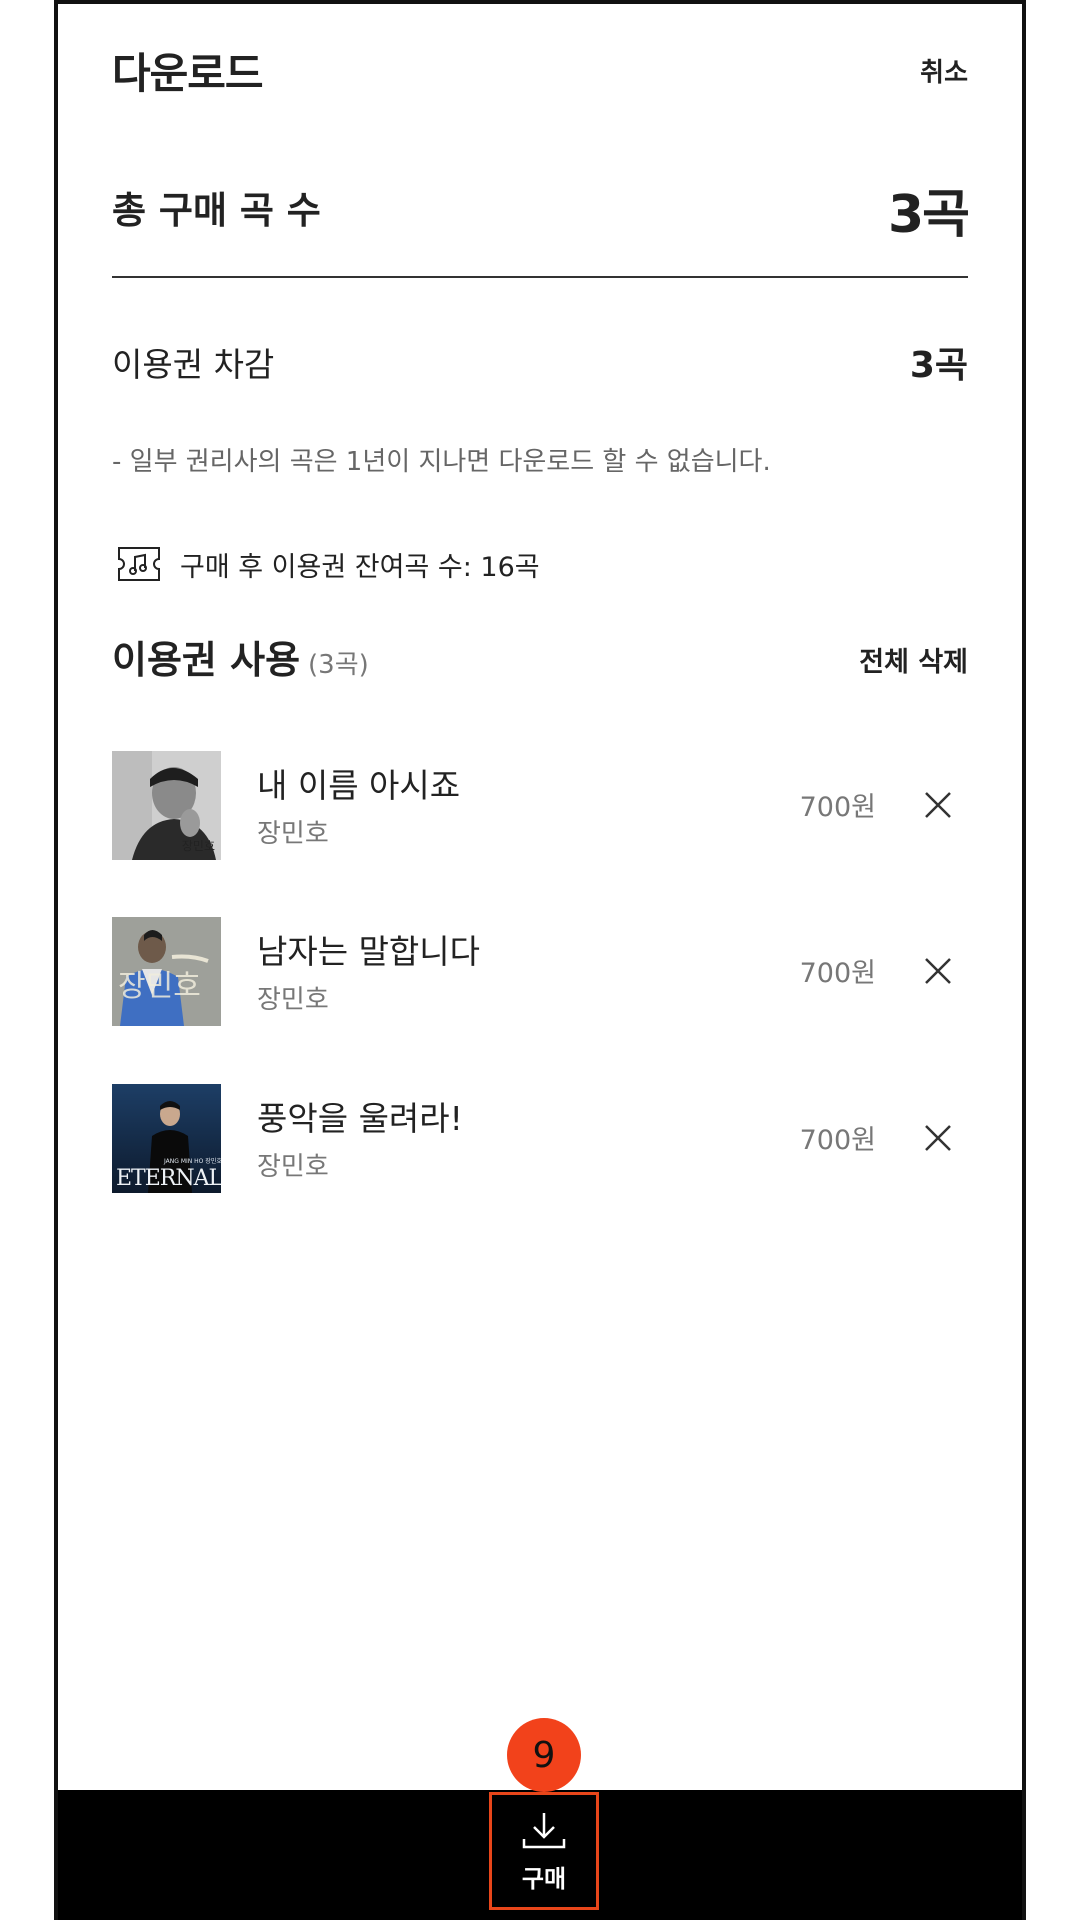 The height and width of the screenshot is (1920, 1080). What do you see at coordinates (544, 1878) in the screenshot?
I see `buy-label: 구매` at bounding box center [544, 1878].